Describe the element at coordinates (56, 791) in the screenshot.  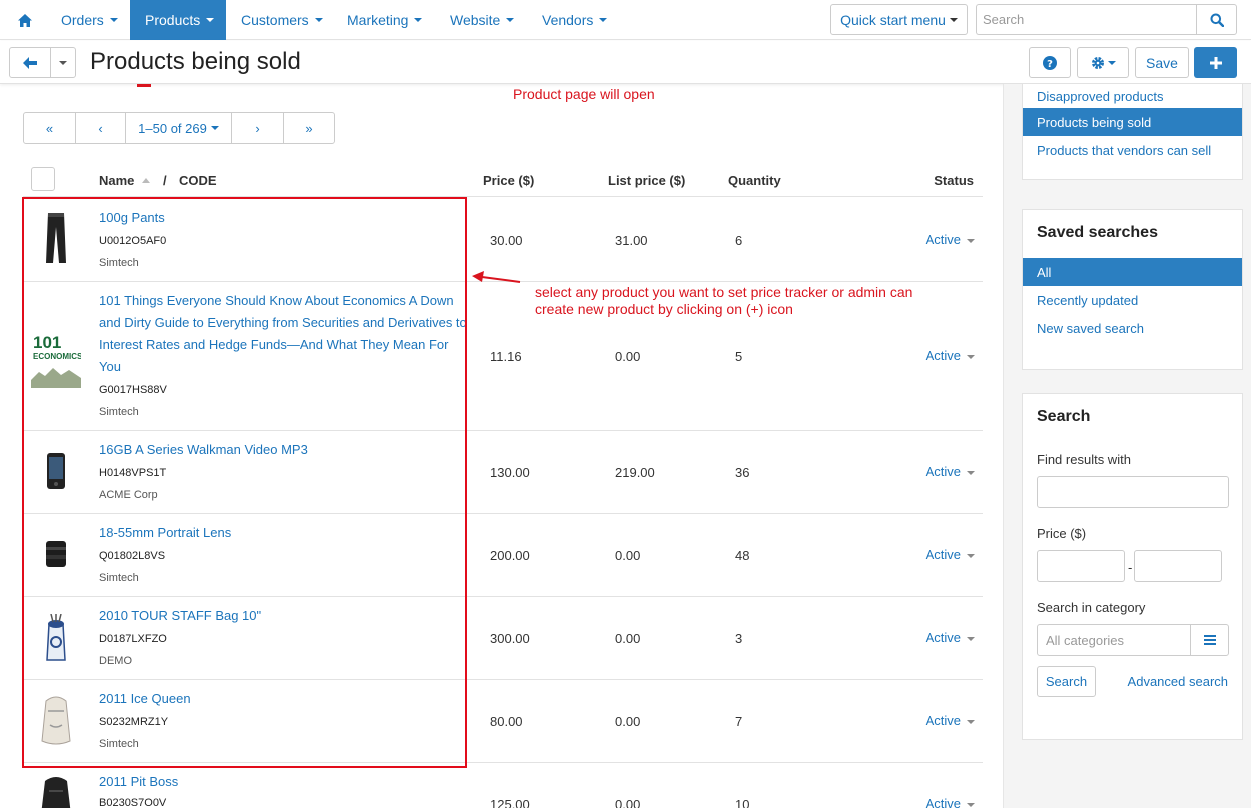
I see `backpack-dark-icon` at that location.